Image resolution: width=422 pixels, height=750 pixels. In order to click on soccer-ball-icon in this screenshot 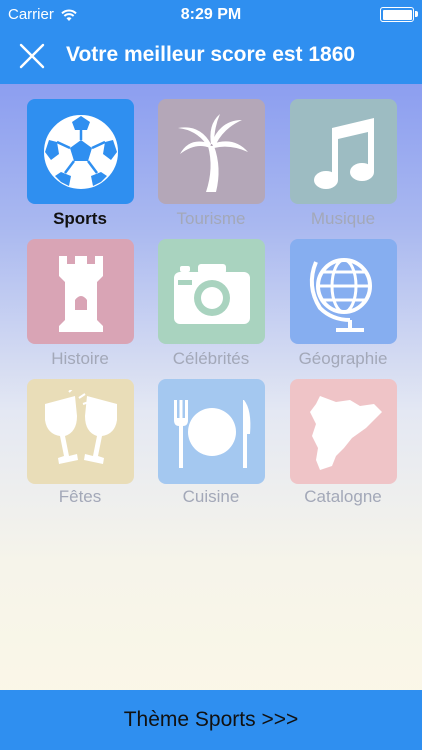, I will do `click(80, 151)`.